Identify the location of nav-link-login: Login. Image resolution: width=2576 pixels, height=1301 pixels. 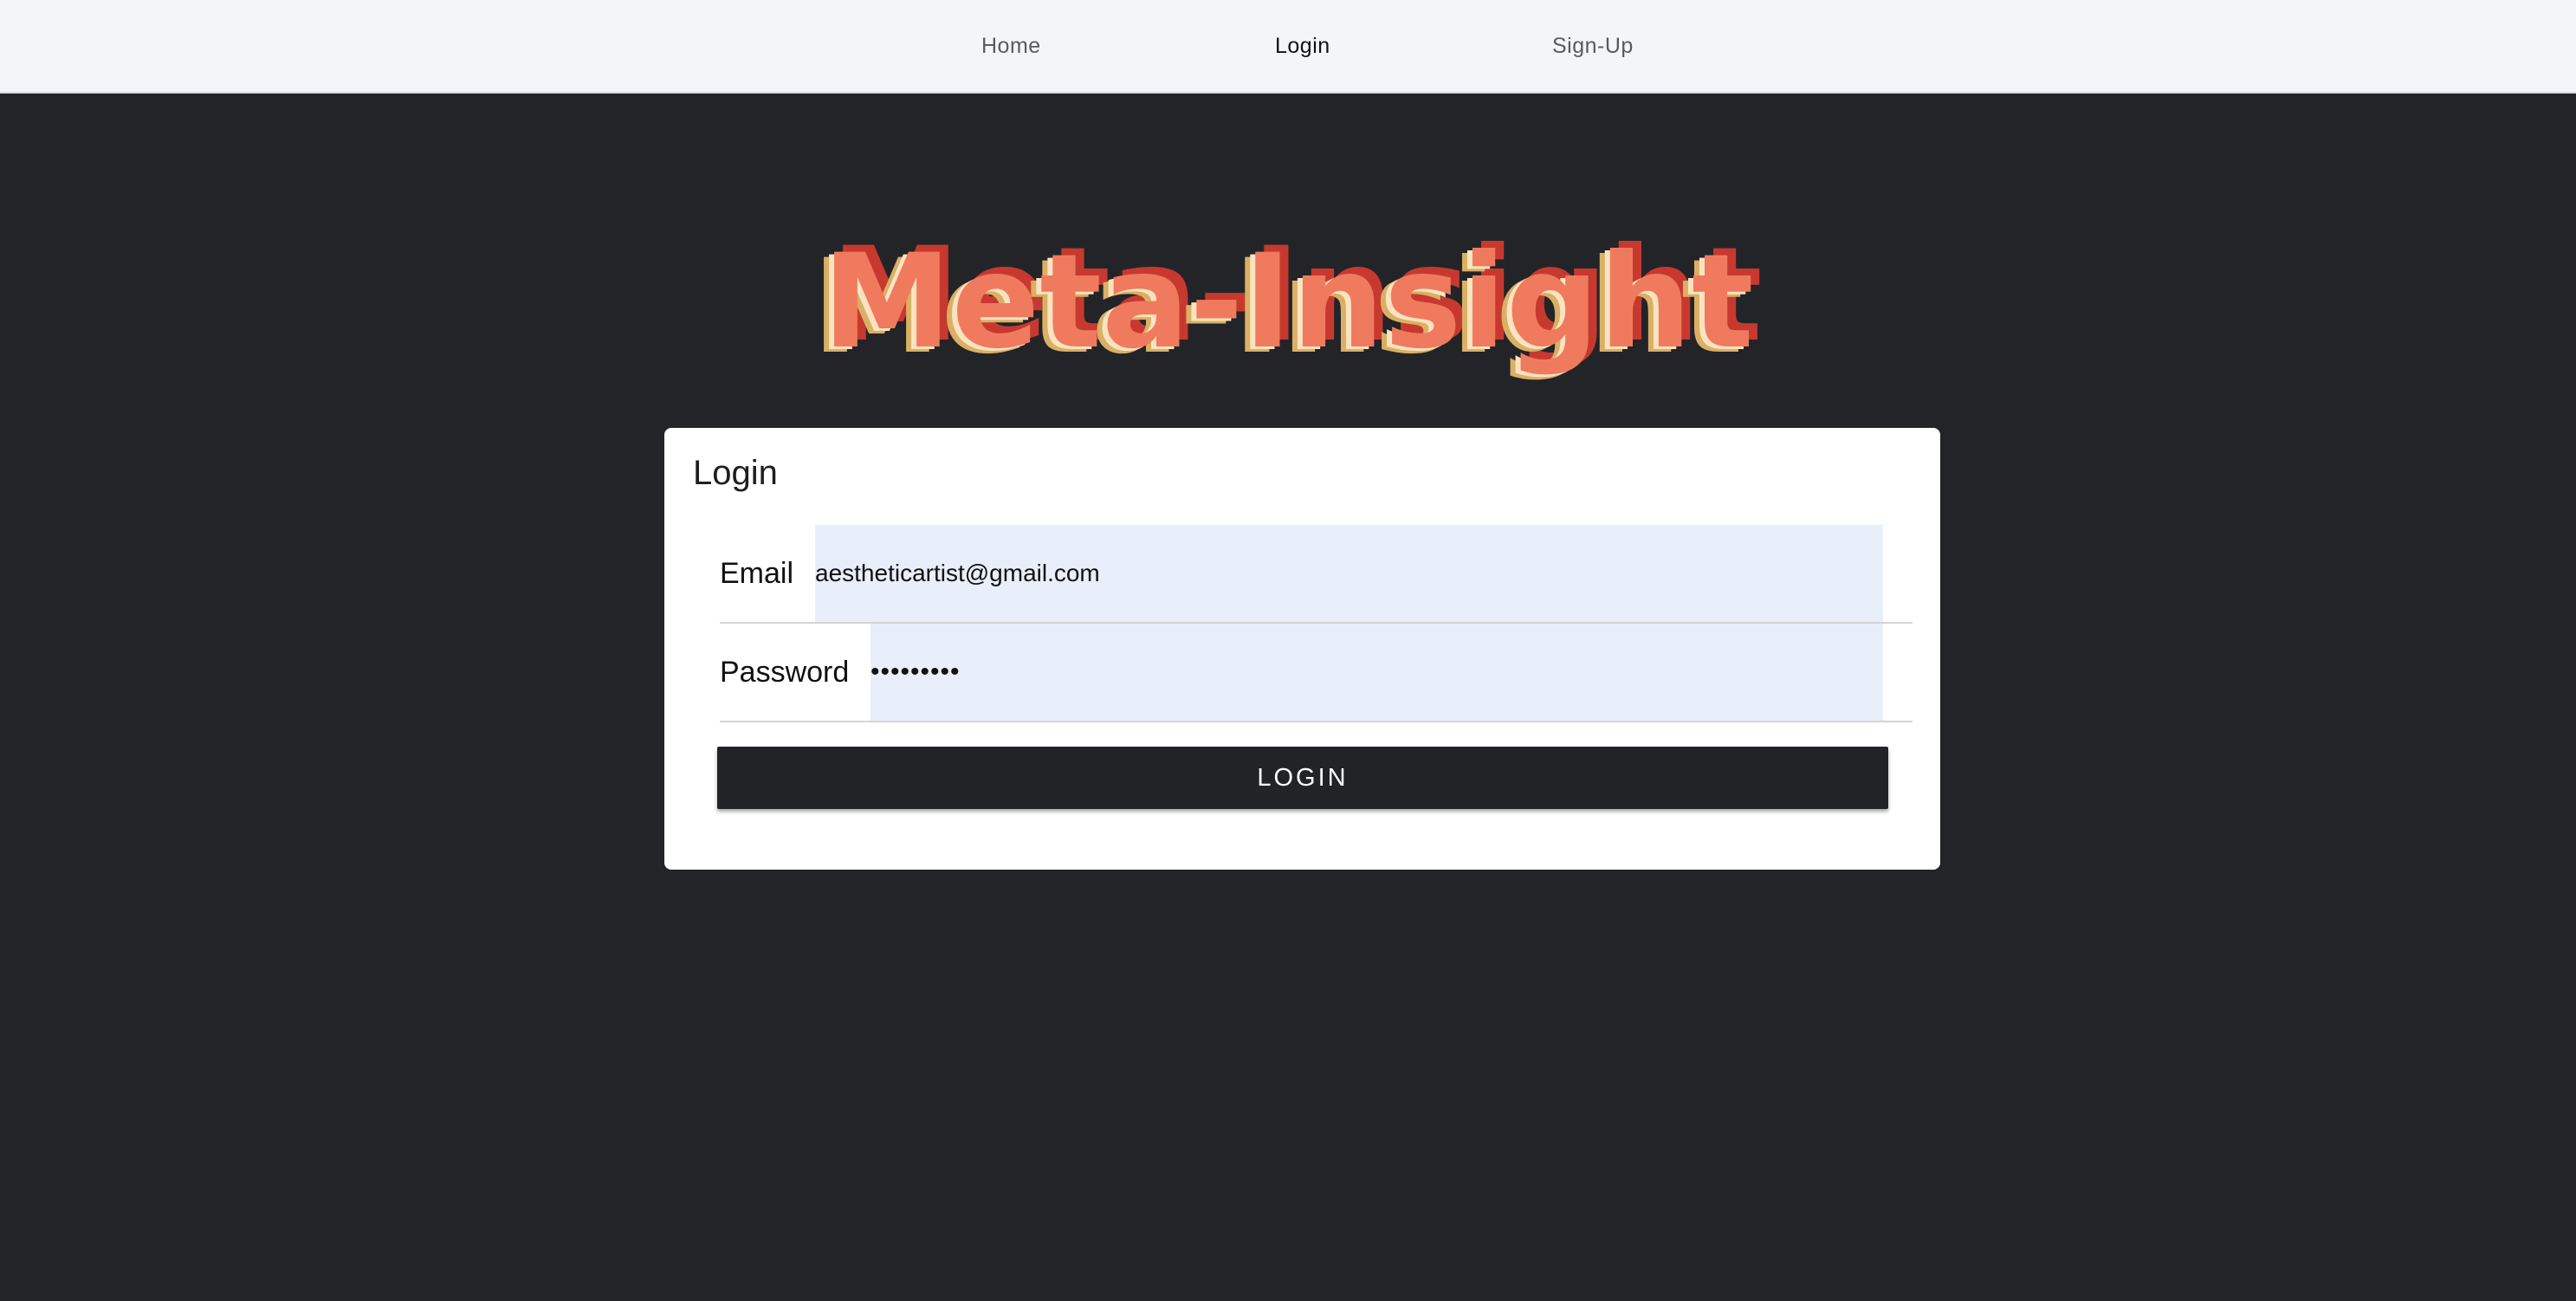
(1302, 46).